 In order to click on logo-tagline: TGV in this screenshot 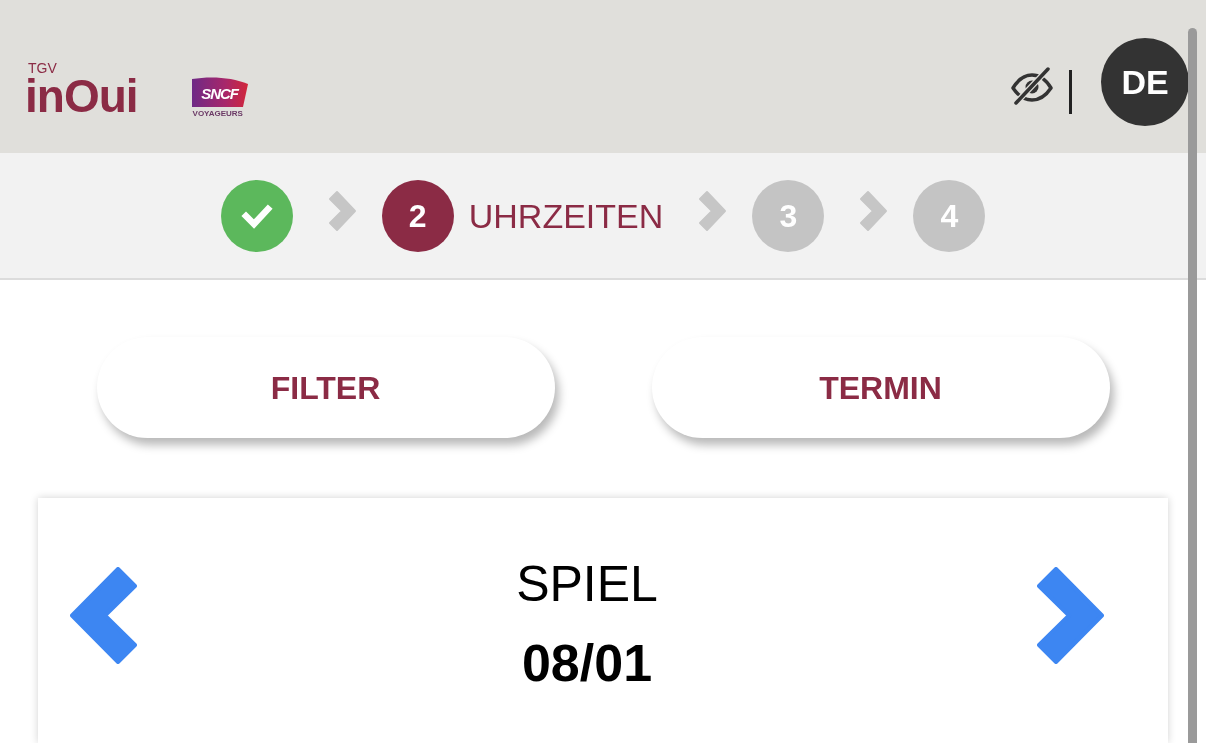, I will do `click(42, 68)`.